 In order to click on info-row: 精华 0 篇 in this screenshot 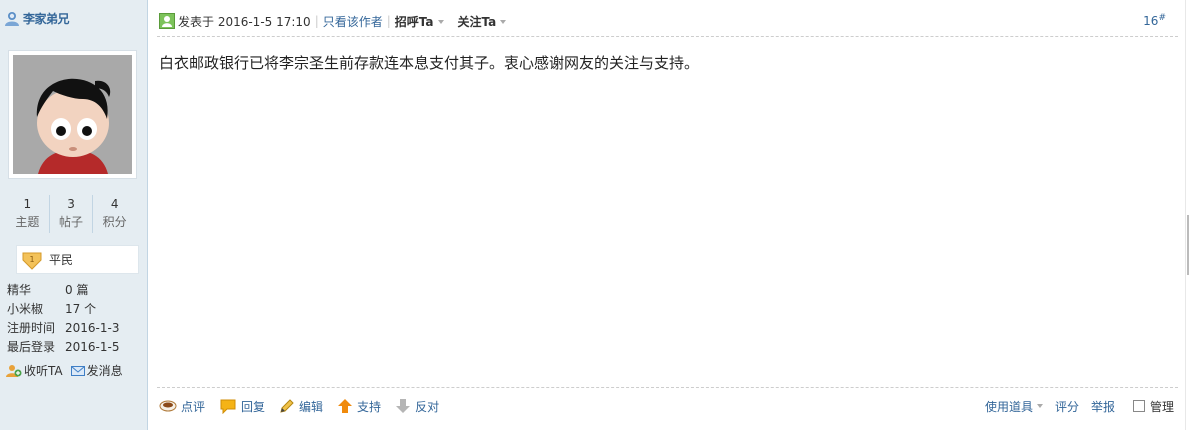, I will do `click(63, 290)`.